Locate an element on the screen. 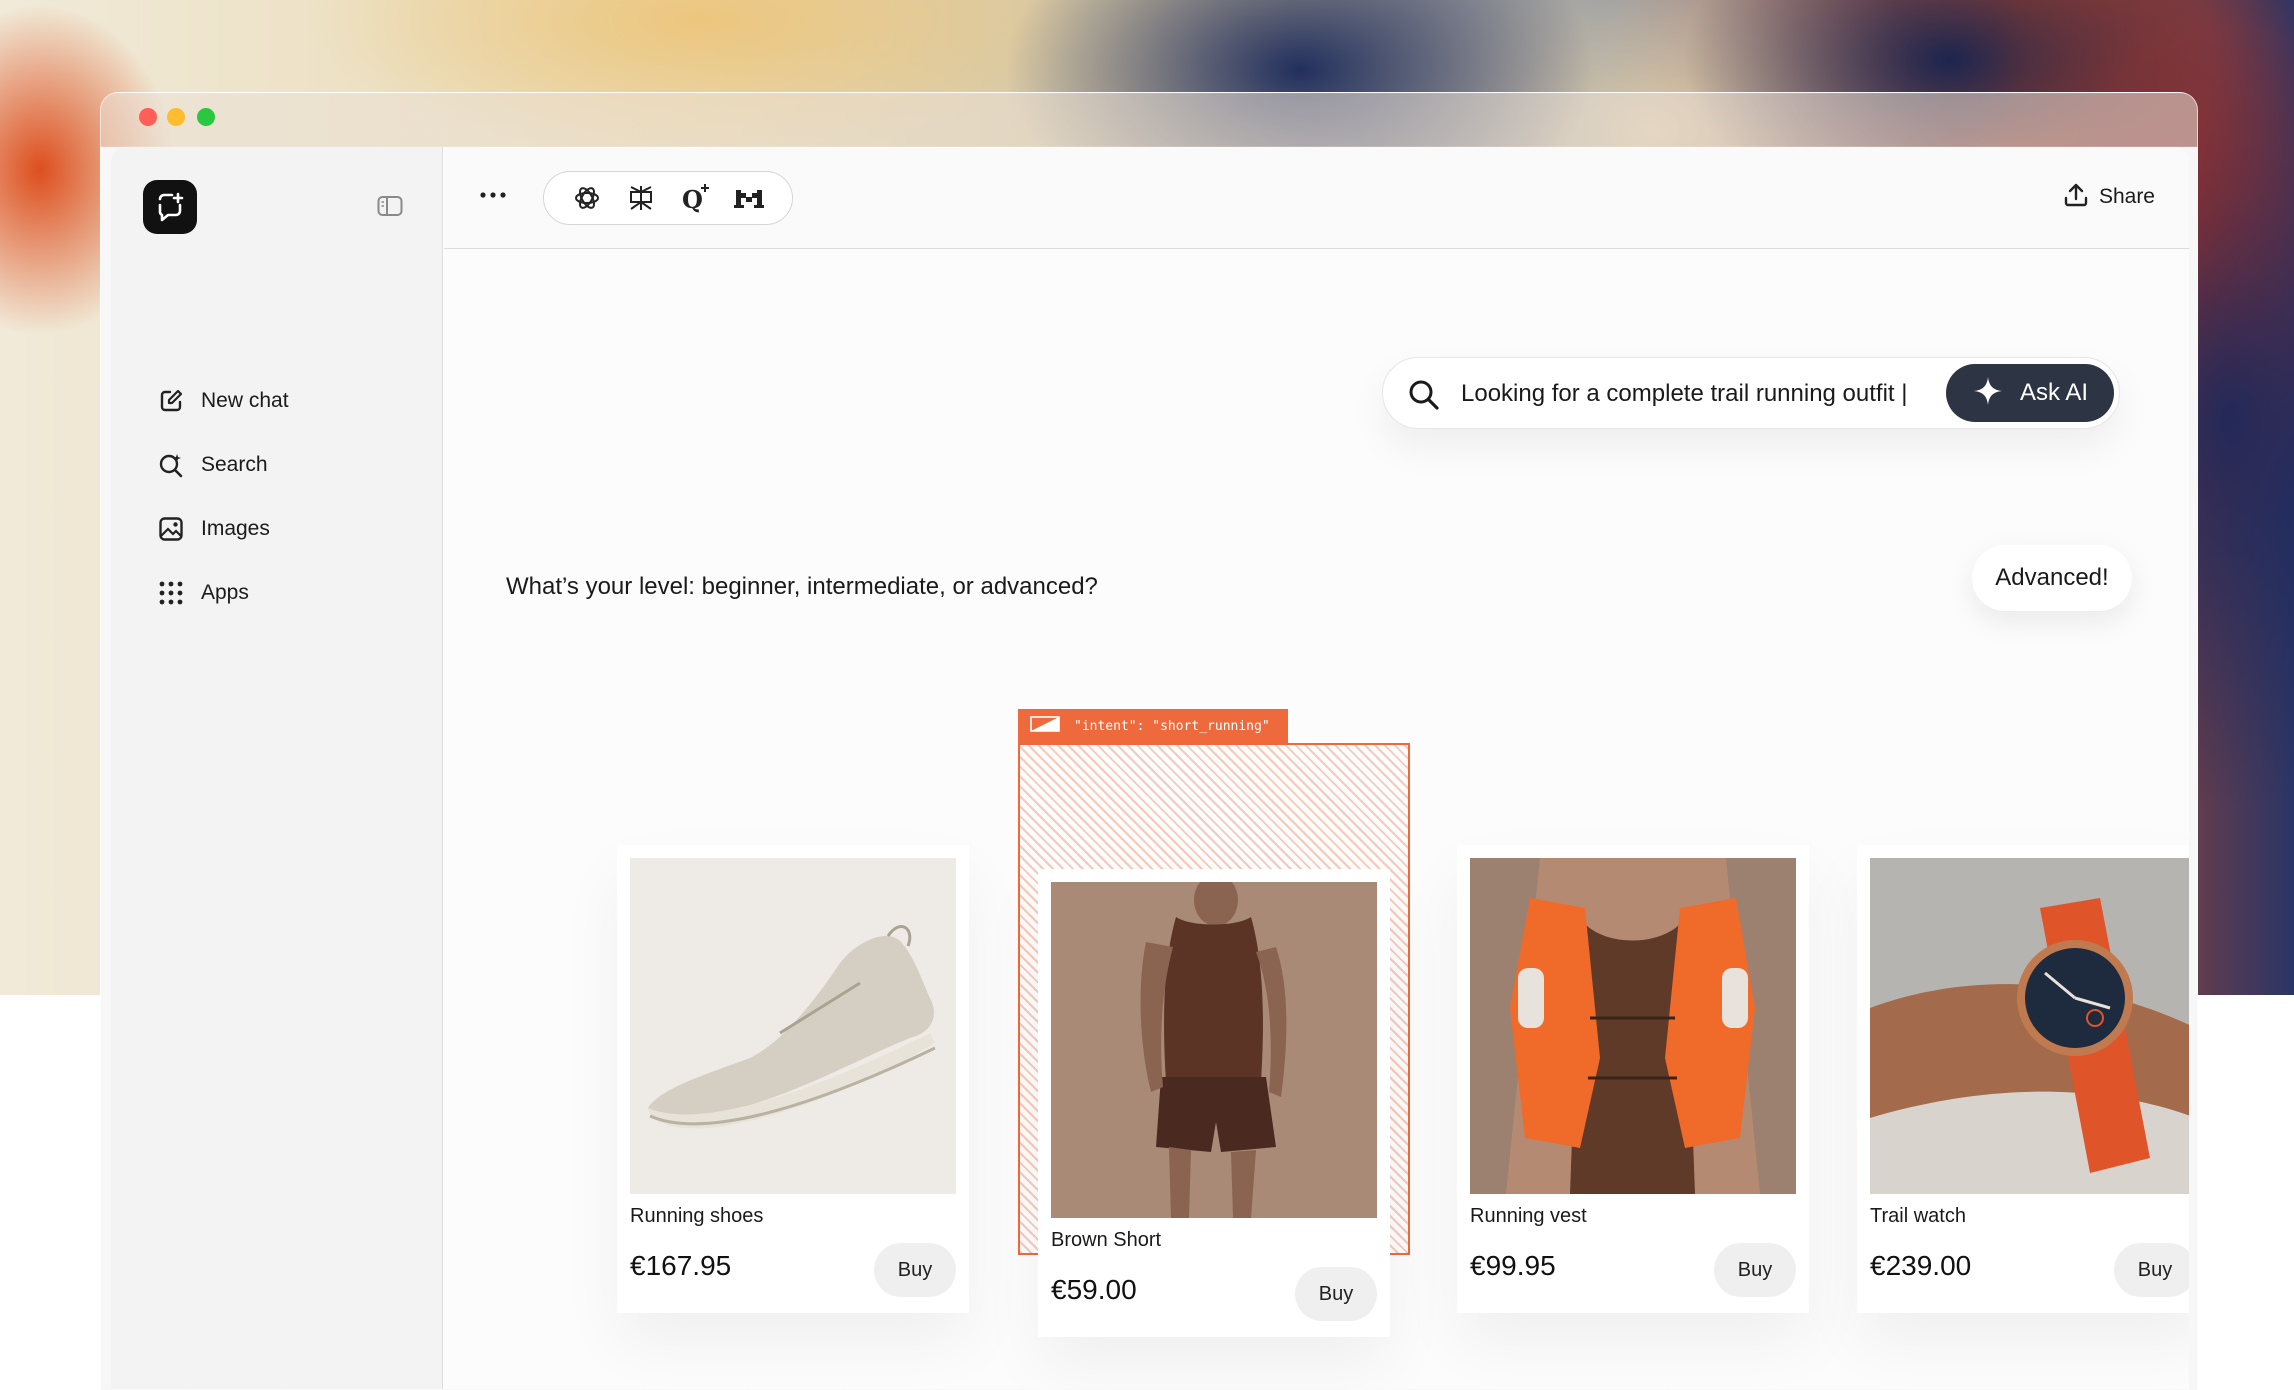 The image size is (2294, 1390). sidebar-item-new-chat: New chat is located at coordinates (223, 401).